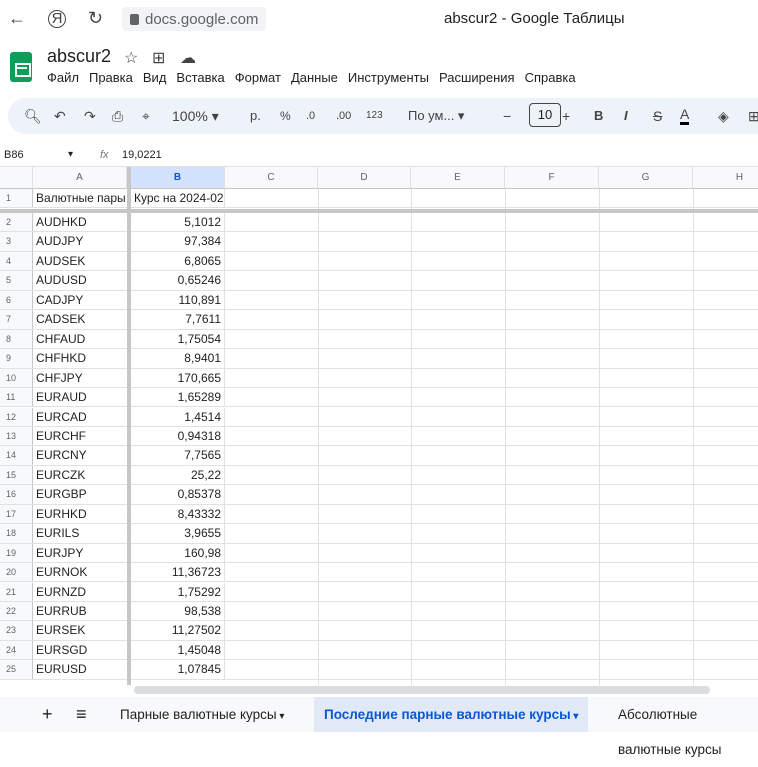 Image resolution: width=758 pixels, height=767 pixels. What do you see at coordinates (178, 572) in the screenshot?
I see `cell-b: 11,36723` at bounding box center [178, 572].